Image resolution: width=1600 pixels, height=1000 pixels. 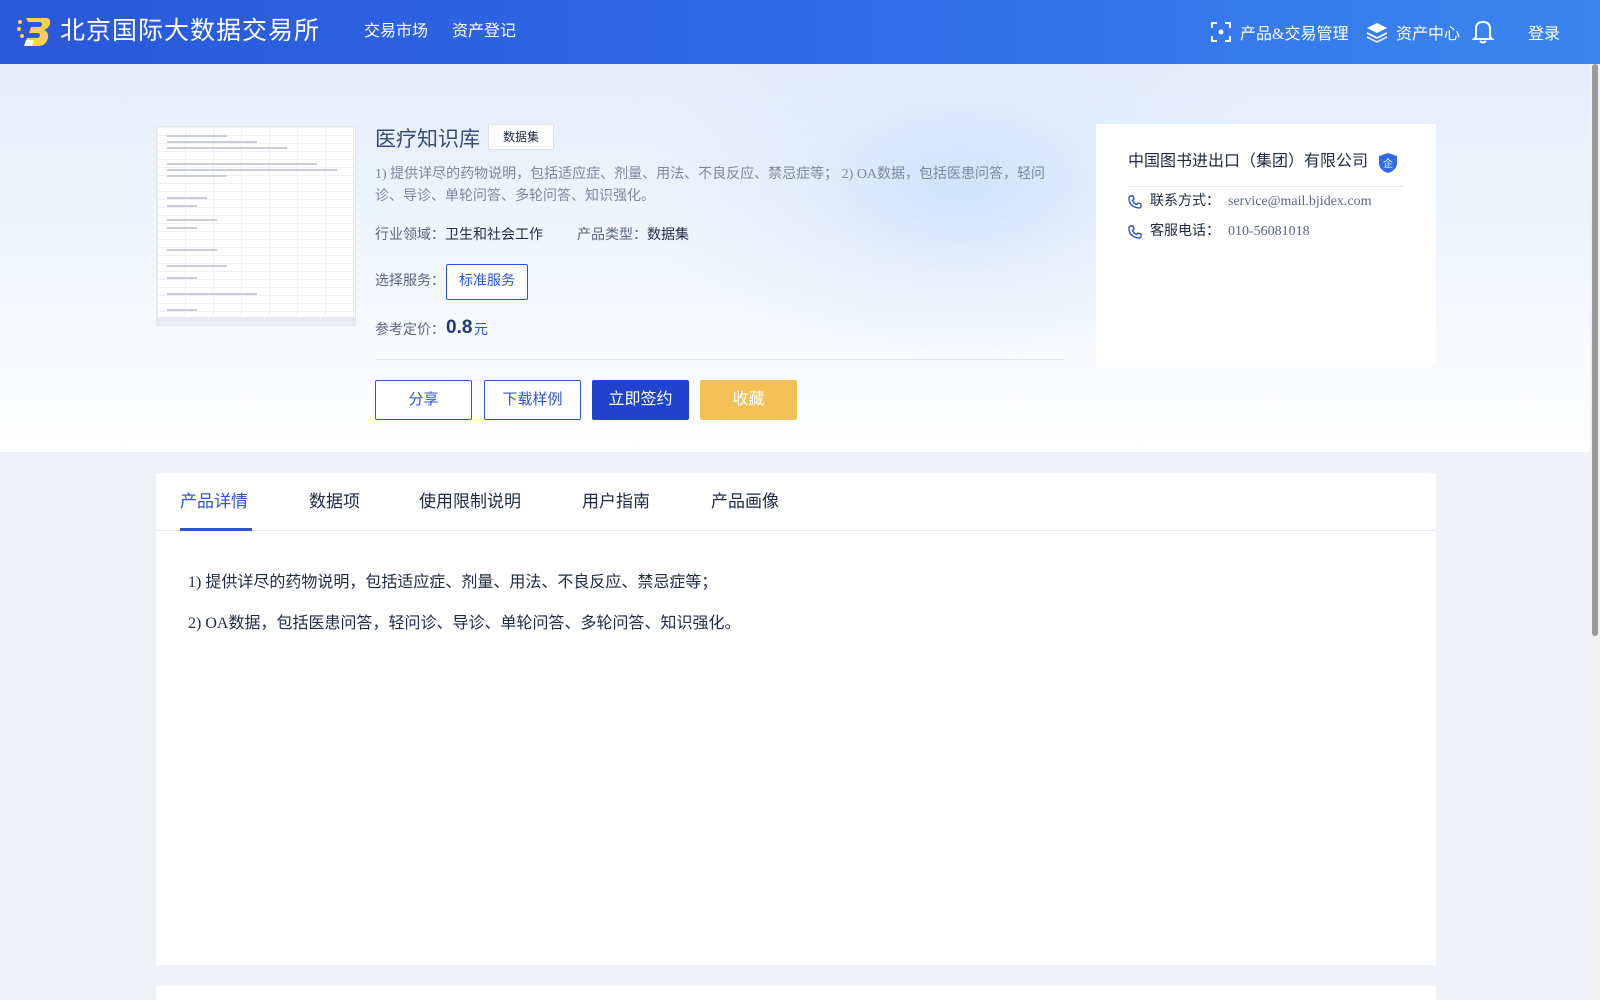 What do you see at coordinates (453, 582) in the screenshot?
I see `detail-line: 1) 提供详尽的药物说明，包括适应症、剂量、用法、不良反应、禁忌症等；` at bounding box center [453, 582].